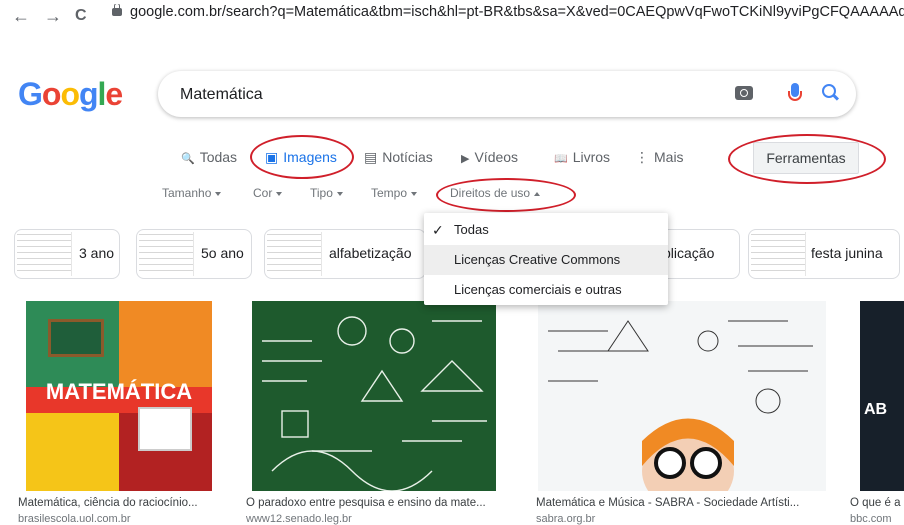  I want to click on result-domain: www12.senado.leg.br, so click(299, 519).